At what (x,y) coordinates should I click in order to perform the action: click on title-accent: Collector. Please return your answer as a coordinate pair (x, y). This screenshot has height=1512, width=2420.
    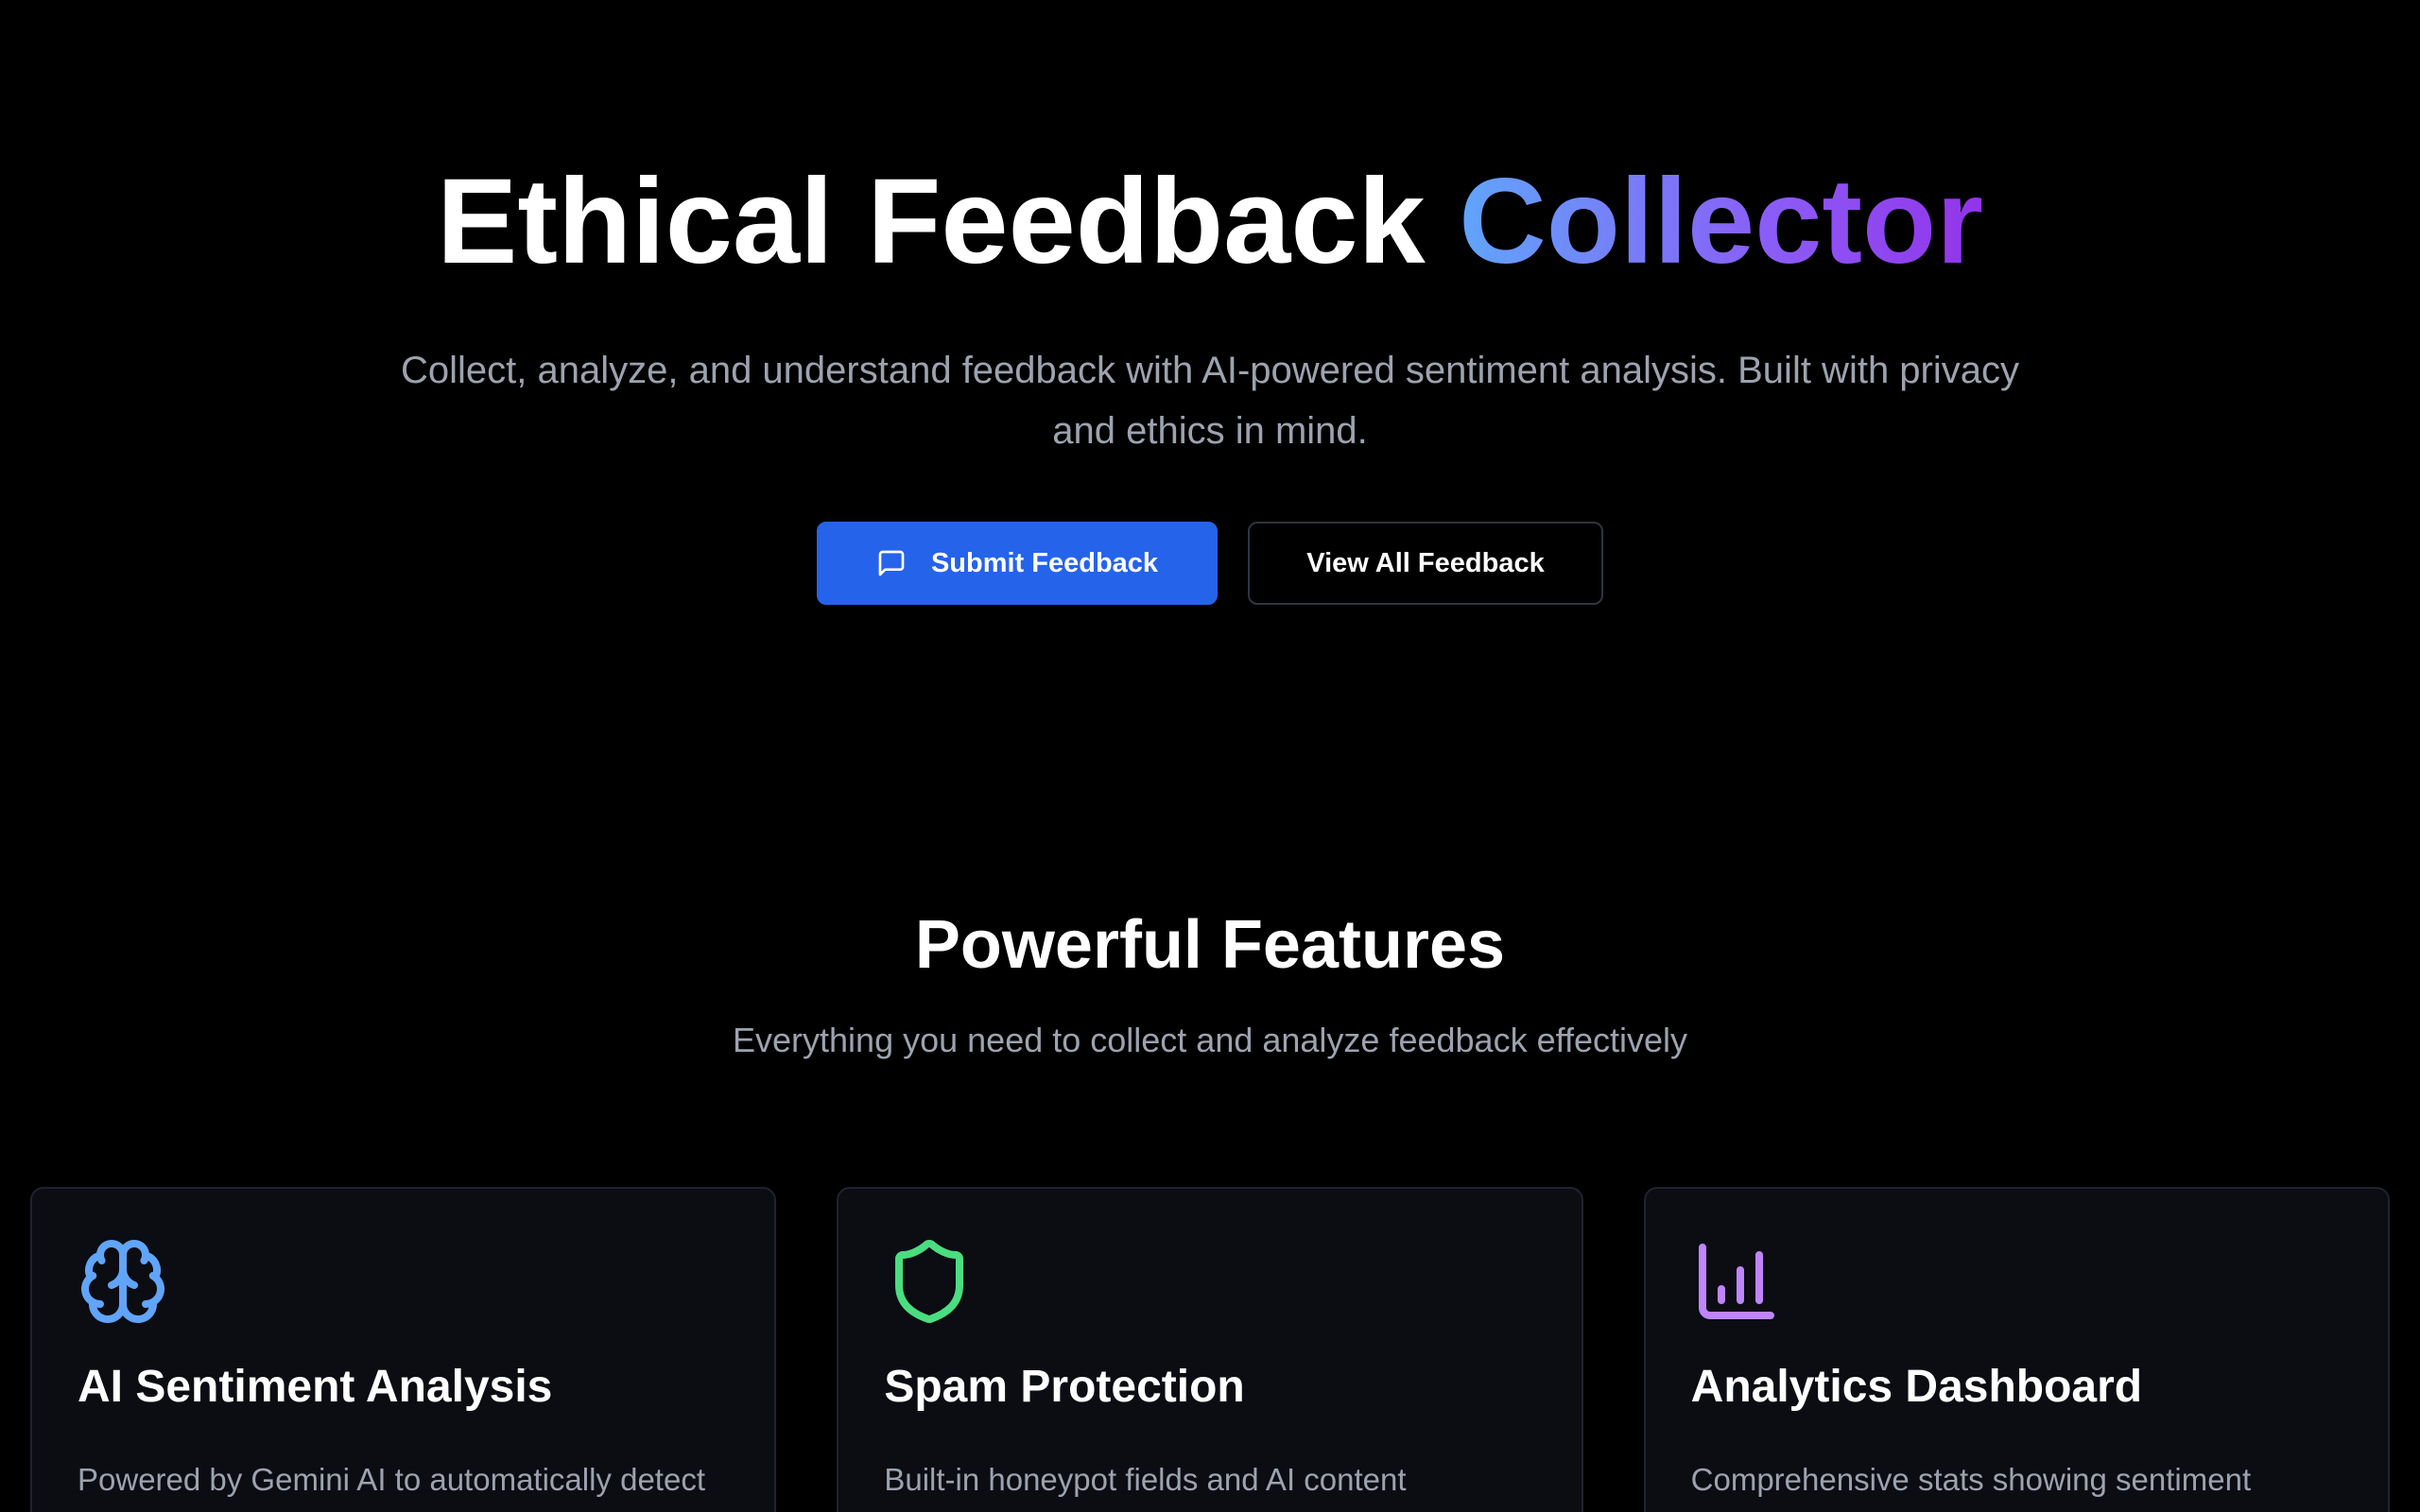
    Looking at the image, I should click on (1722, 221).